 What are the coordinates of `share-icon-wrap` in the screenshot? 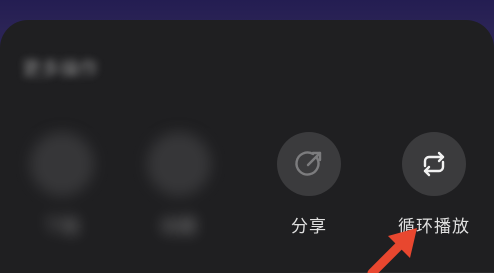 It's located at (309, 164).